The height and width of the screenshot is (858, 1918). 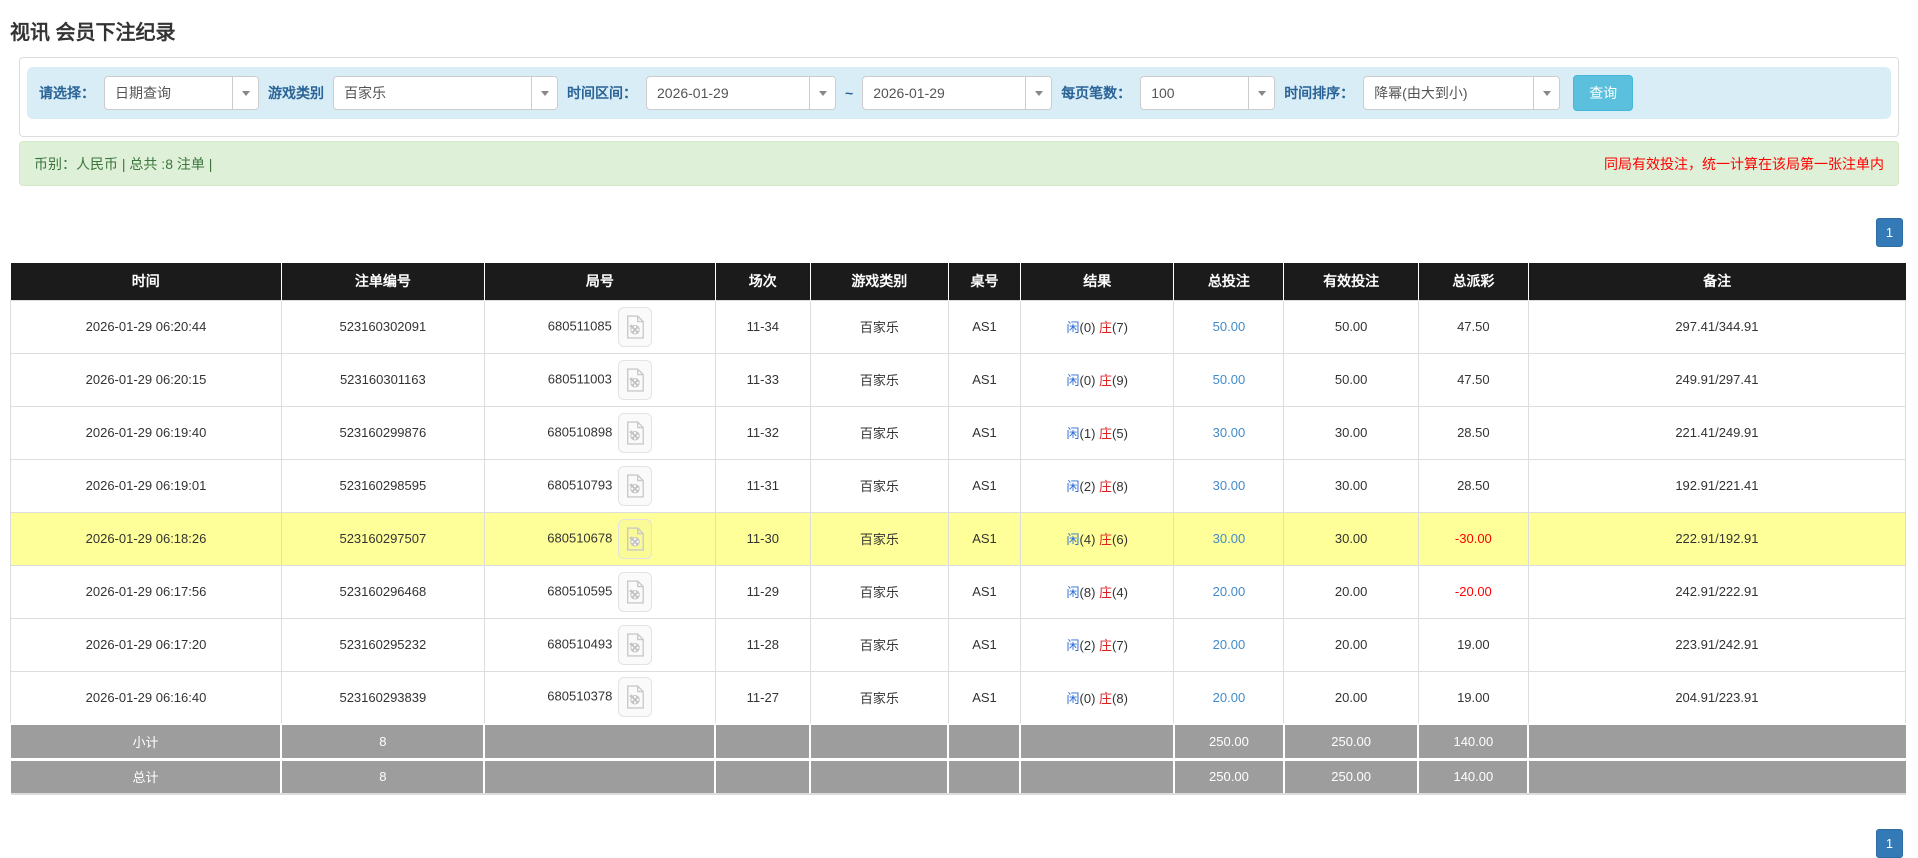 I want to click on time-sort-label: 时间排序：, so click(x=1319, y=93).